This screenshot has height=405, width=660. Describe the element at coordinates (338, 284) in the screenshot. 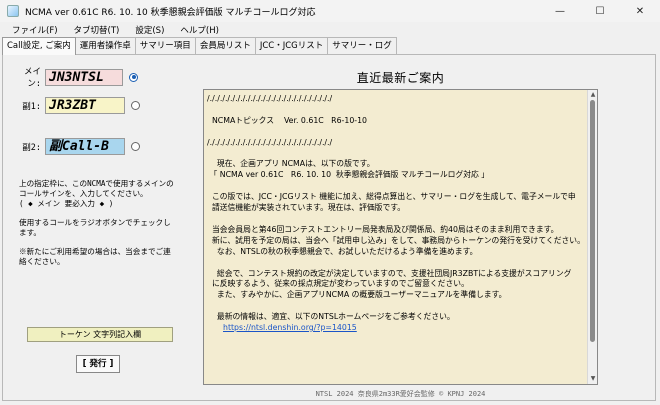

I see `info-line: に反映するよう、従来の採点規定が変わっていますのでご留意ください。` at that location.